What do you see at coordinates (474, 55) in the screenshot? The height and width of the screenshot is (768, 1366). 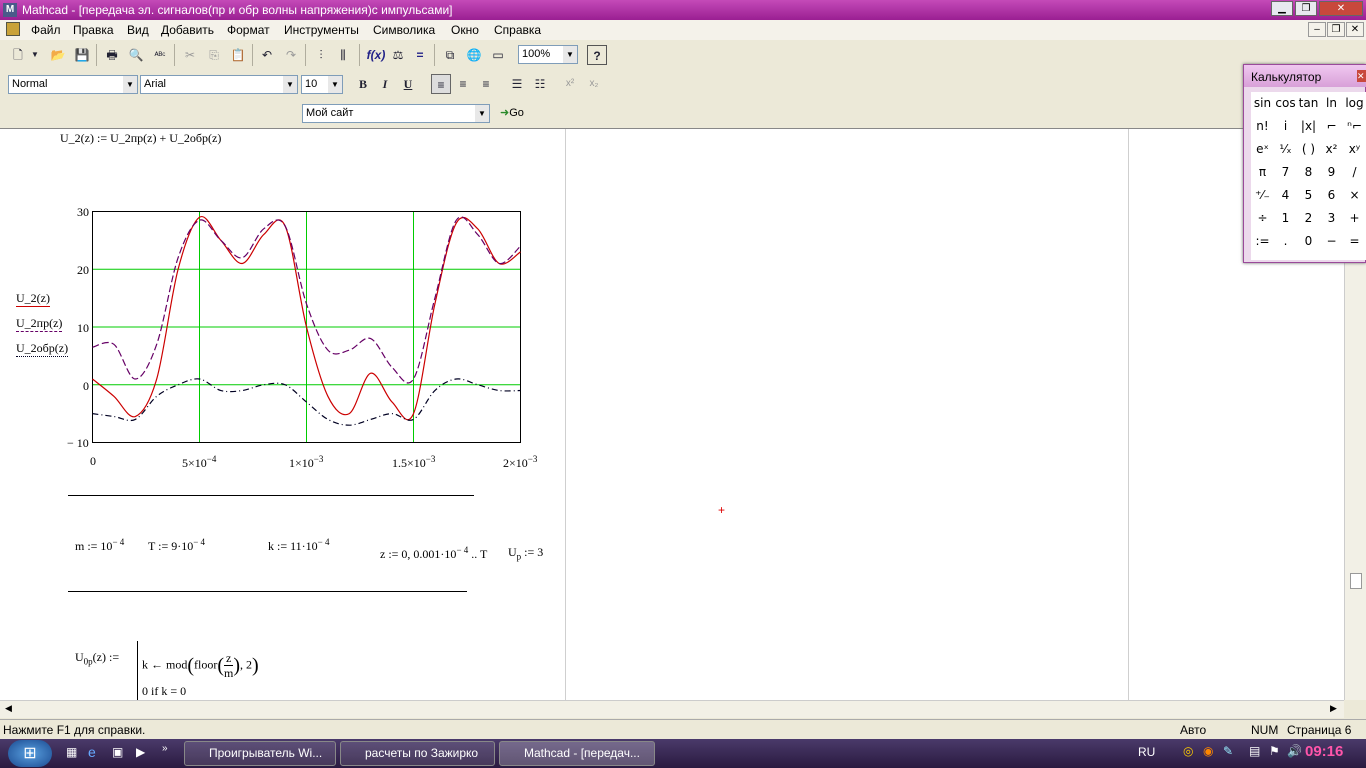 I see `resource-center-icon: 🌐` at bounding box center [474, 55].